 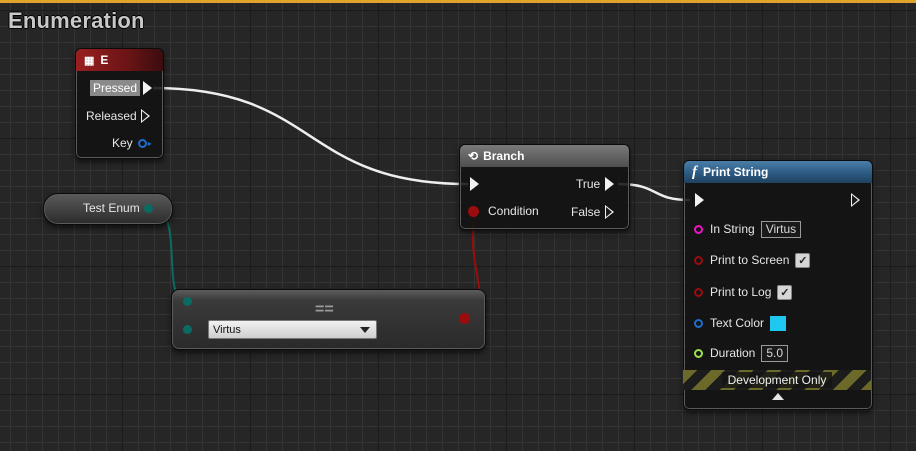 I want to click on print-string-title: Print String, so click(x=736, y=172).